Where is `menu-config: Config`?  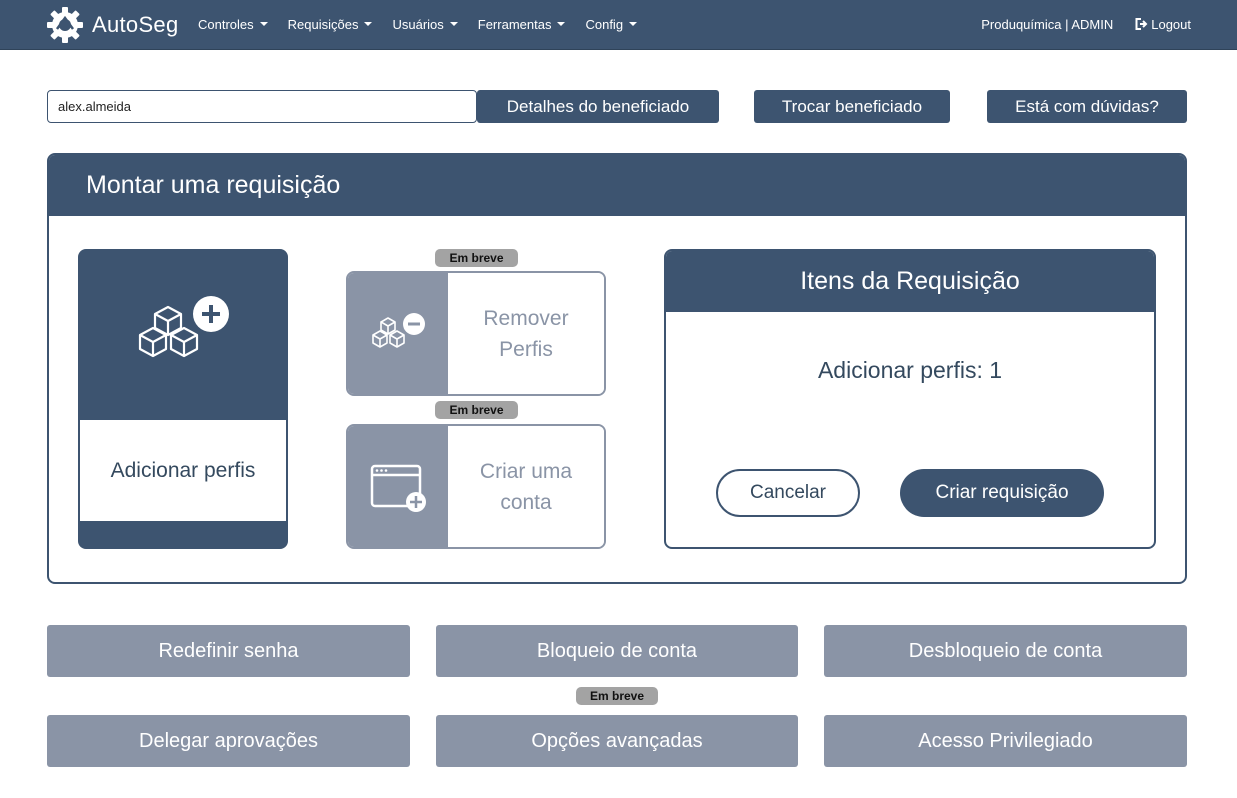
menu-config: Config is located at coordinates (611, 24).